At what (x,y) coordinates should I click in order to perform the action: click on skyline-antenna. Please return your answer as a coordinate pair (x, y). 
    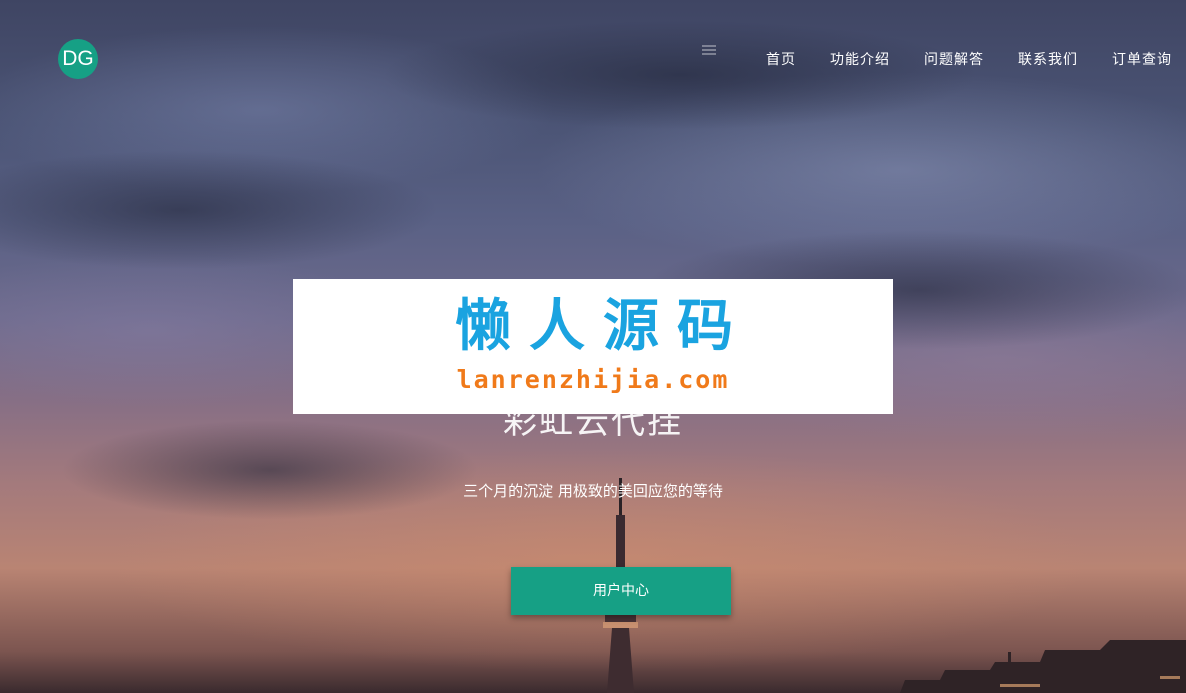
    Looking at the image, I should click on (1009, 662).